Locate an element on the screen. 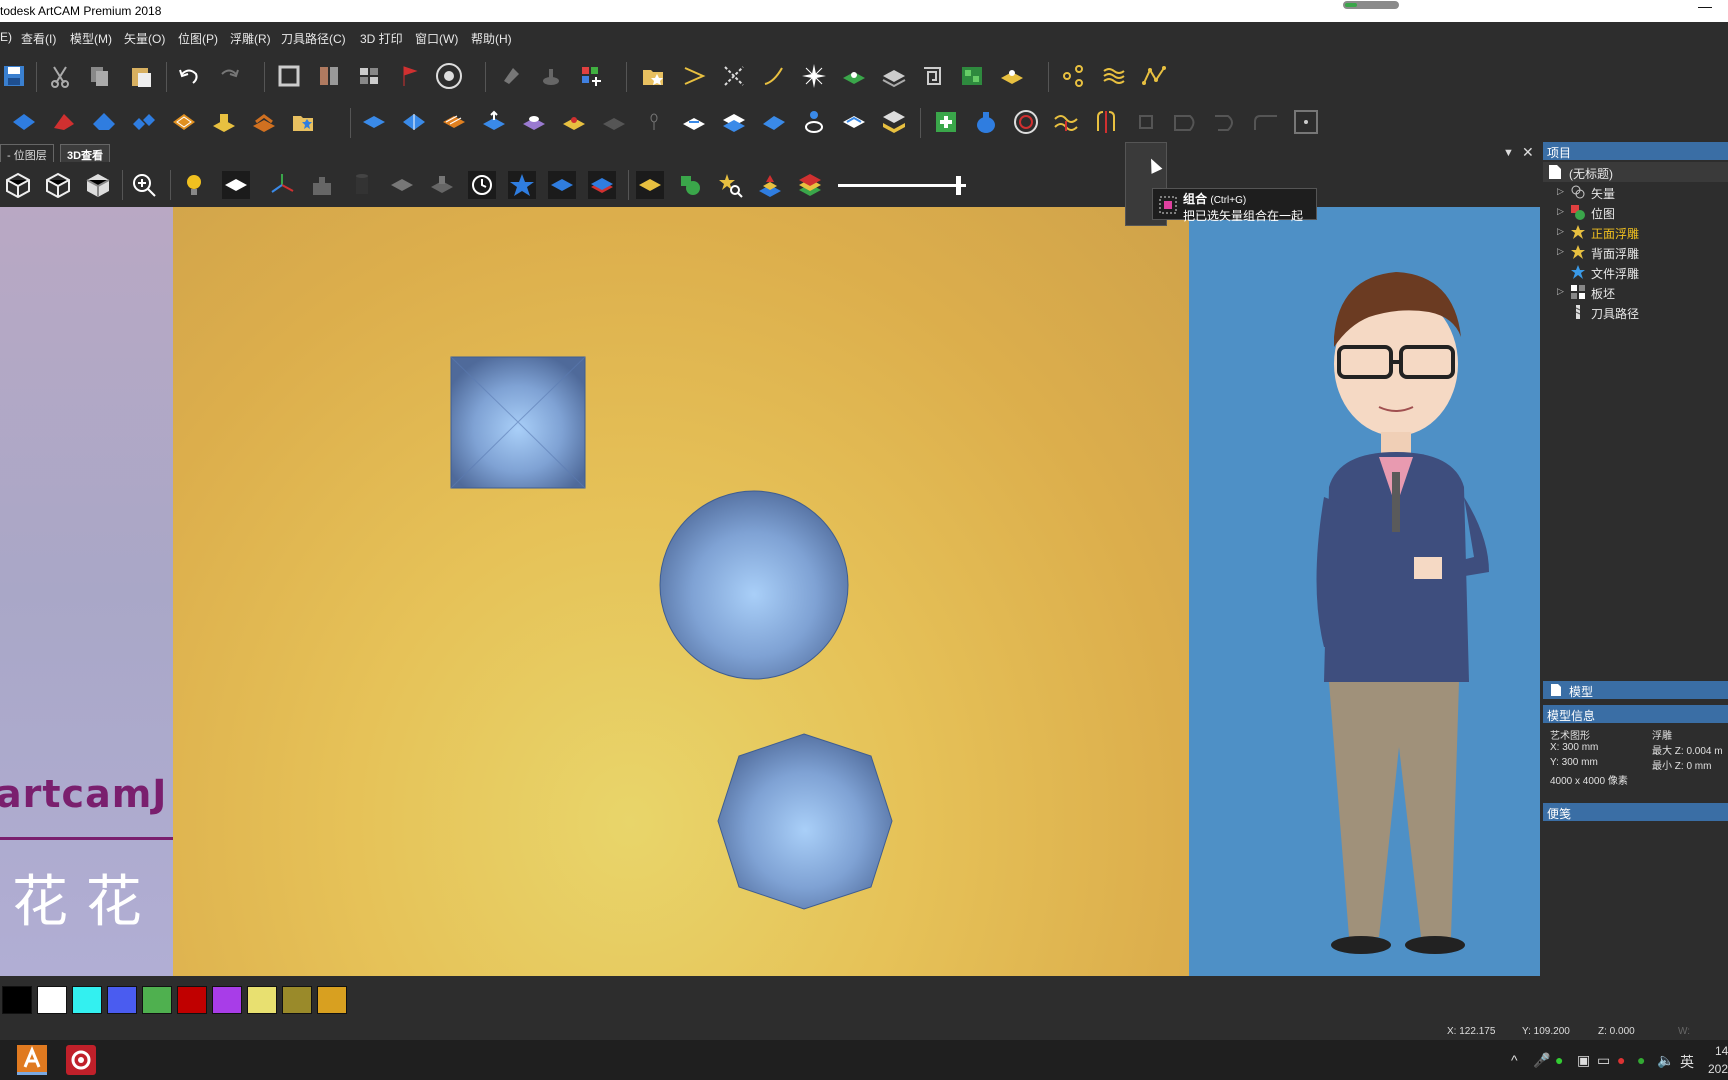 Image resolution: width=1728 pixels, height=1080 pixels. cube-view-1-icon is located at coordinates (18, 185).